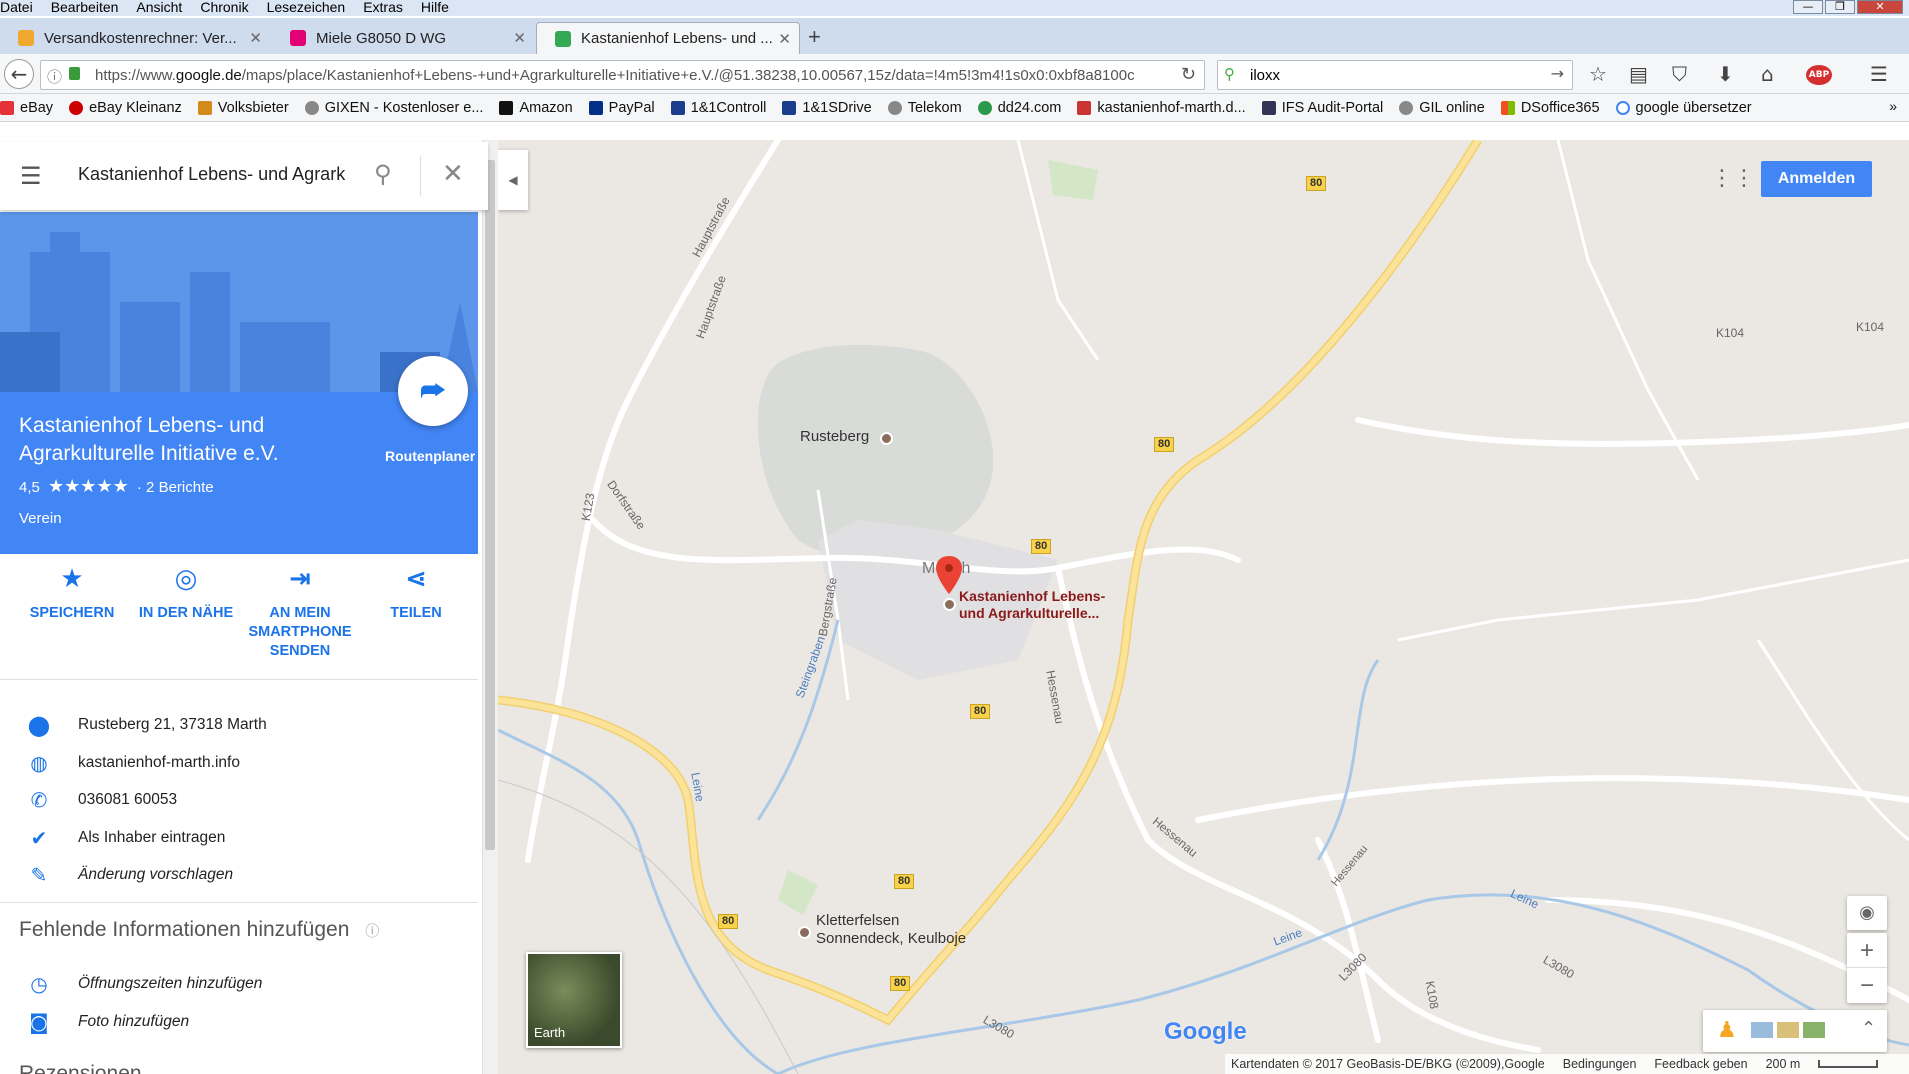 The image size is (1909, 1074). Describe the element at coordinates (1727, 1030) in the screenshot. I see `pegman-icon: ♟` at that location.